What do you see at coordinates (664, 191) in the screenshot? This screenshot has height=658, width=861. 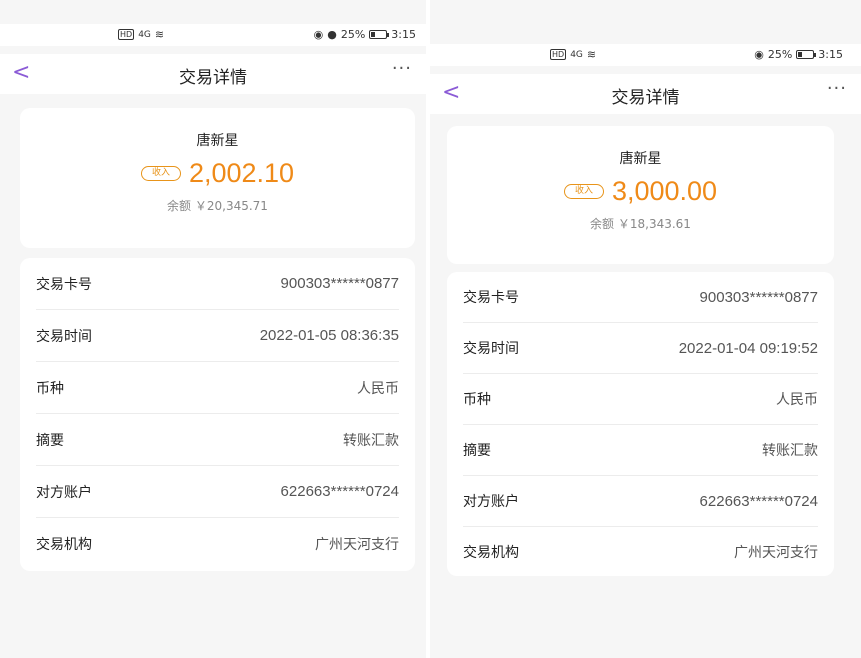 I see `transaction-amount: 3,000.00` at bounding box center [664, 191].